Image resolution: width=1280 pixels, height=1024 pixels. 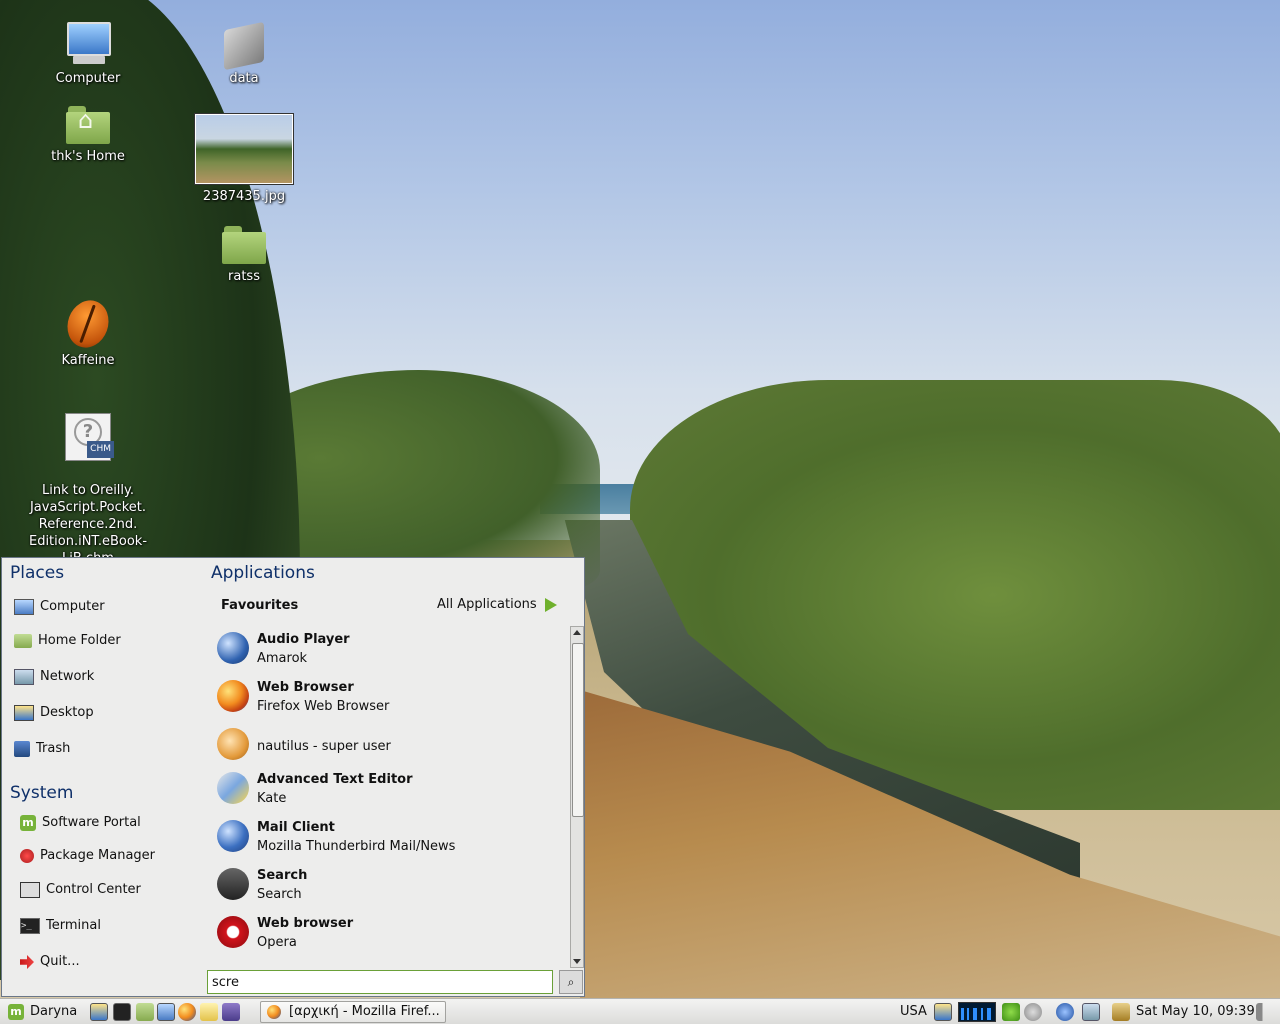 I want to click on places-item-label: Home Folder, so click(x=79, y=640).